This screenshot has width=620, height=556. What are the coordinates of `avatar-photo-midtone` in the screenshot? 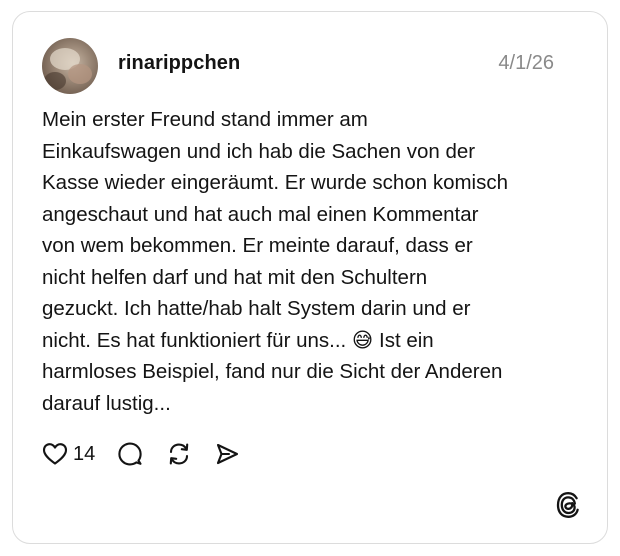 It's located at (80, 74).